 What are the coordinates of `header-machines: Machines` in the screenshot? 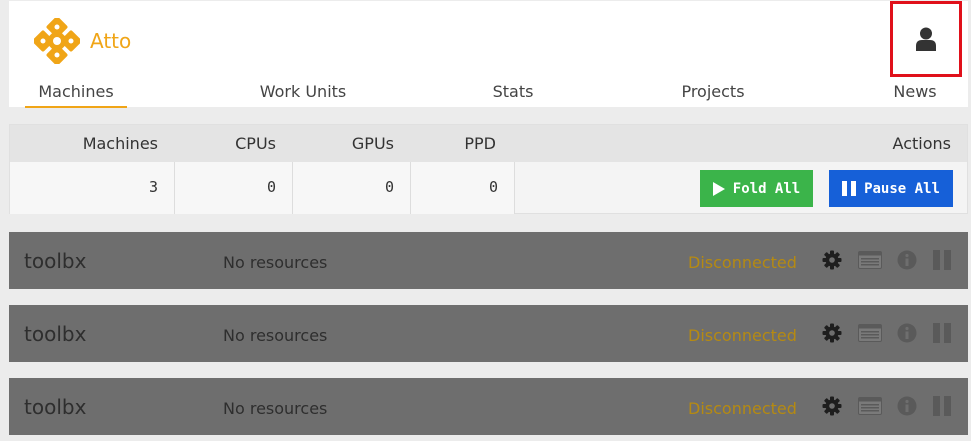 It's located at (120, 143).